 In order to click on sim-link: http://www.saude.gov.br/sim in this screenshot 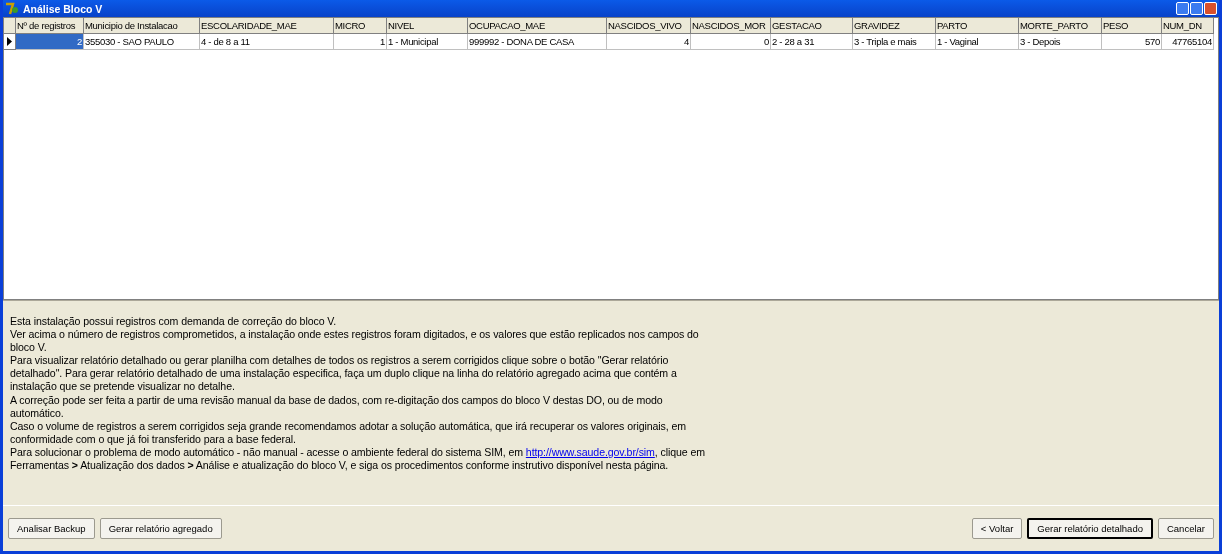, I will do `click(590, 451)`.